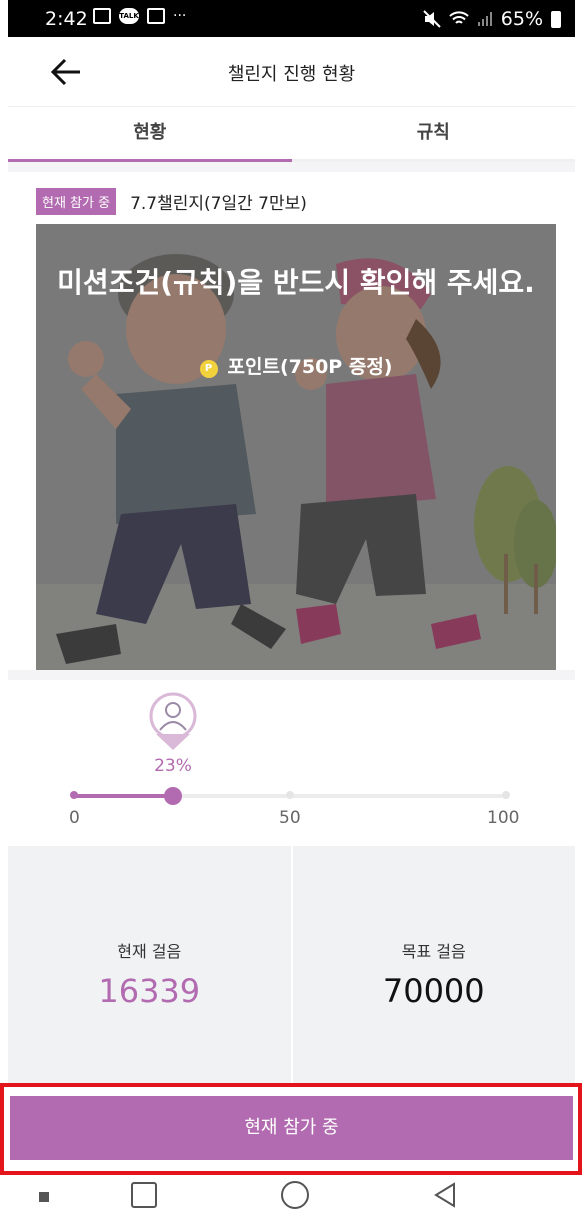 This screenshot has width=582, height=1228. Describe the element at coordinates (208, 369) in the screenshot. I see `coin-icon: P` at that location.